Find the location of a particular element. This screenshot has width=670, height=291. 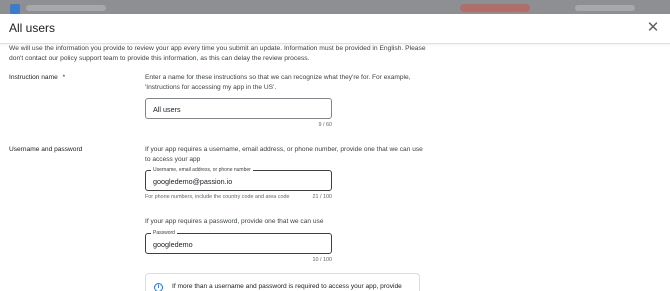

dialog-header: All users ✕ is located at coordinates (335, 29).